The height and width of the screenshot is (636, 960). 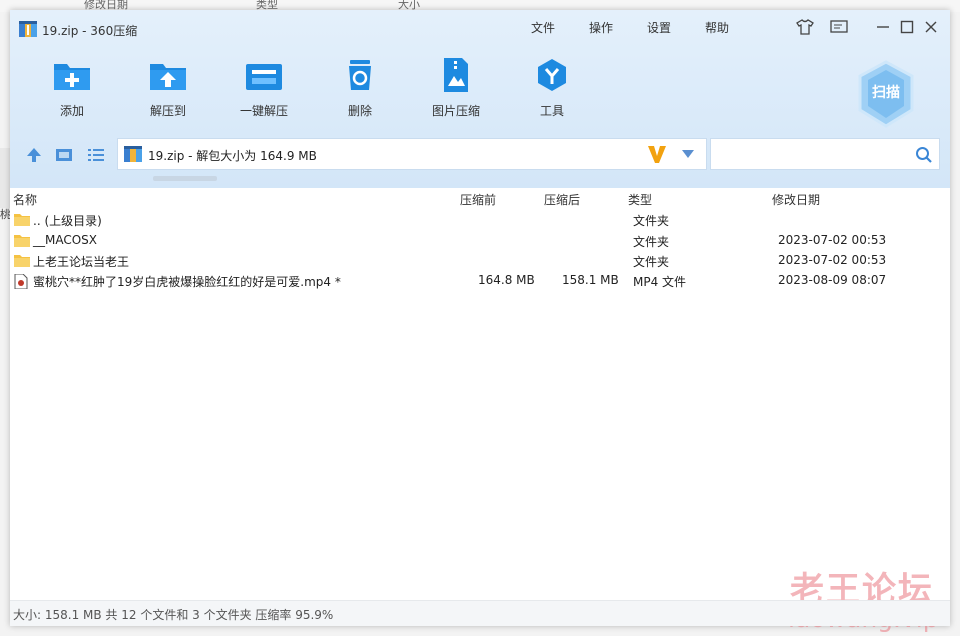 What do you see at coordinates (264, 91) in the screenshot?
I see `one-click-extract-button: 一键解压` at bounding box center [264, 91].